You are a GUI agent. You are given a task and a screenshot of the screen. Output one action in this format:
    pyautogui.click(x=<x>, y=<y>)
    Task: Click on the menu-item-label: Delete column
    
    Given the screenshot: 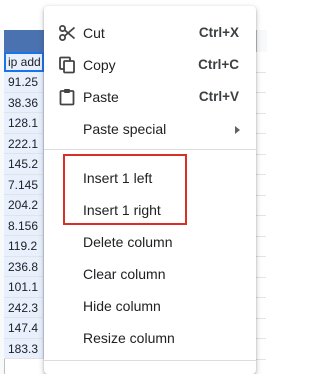 What is the action you would take?
    pyautogui.click(x=128, y=242)
    